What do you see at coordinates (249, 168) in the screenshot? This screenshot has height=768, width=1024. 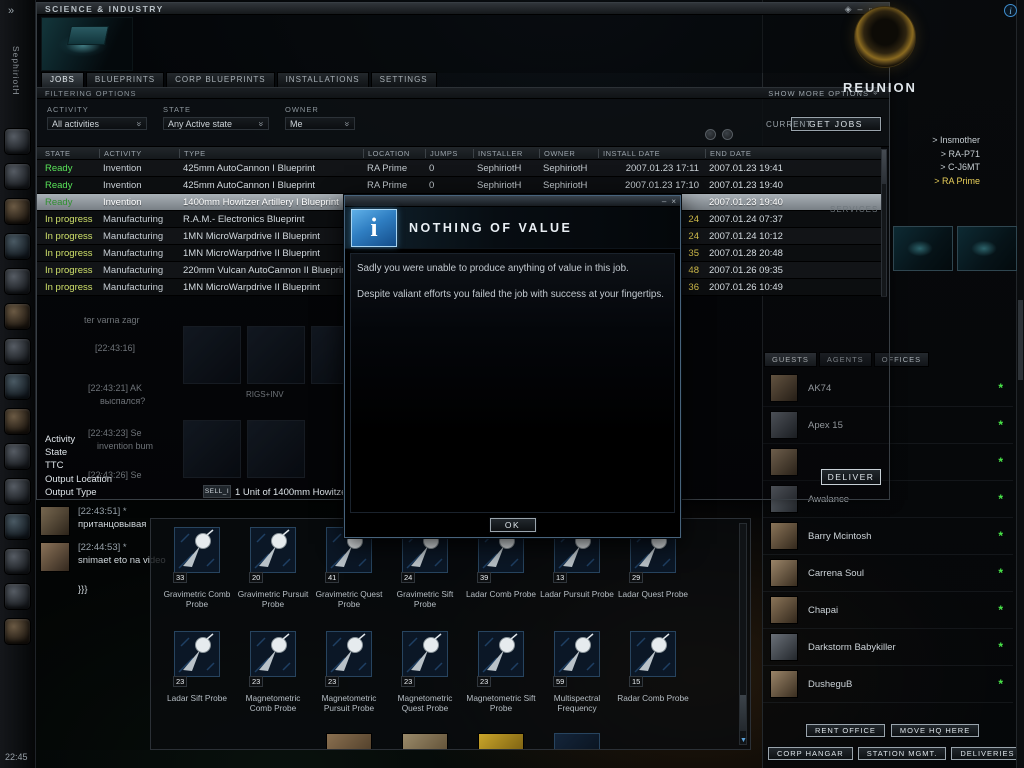 I see `job-type: 425mm AutoCannon I Blueprint` at bounding box center [249, 168].